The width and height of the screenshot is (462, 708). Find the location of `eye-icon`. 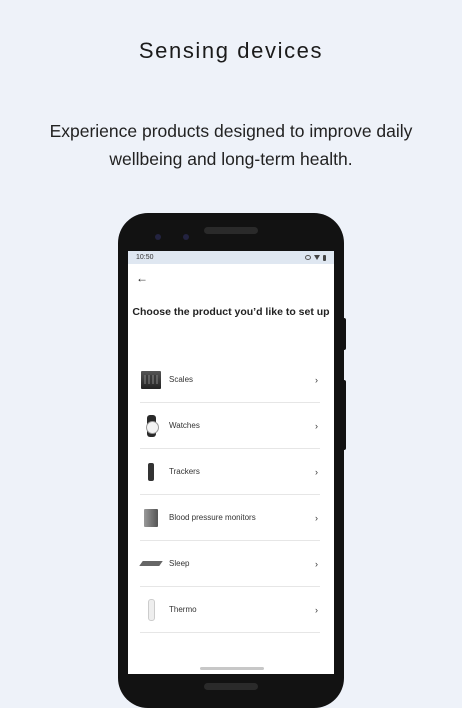

eye-icon is located at coordinates (308, 257).